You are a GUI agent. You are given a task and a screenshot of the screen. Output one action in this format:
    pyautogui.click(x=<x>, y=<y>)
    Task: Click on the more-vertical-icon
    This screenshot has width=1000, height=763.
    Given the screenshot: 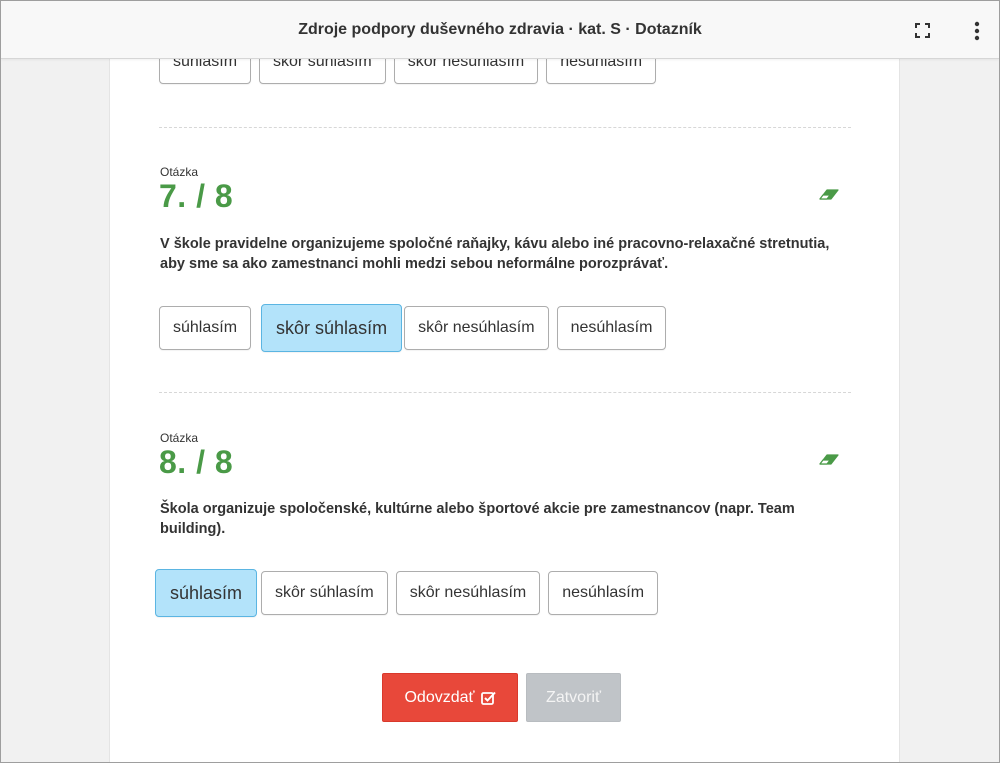 What is the action you would take?
    pyautogui.click(x=977, y=31)
    